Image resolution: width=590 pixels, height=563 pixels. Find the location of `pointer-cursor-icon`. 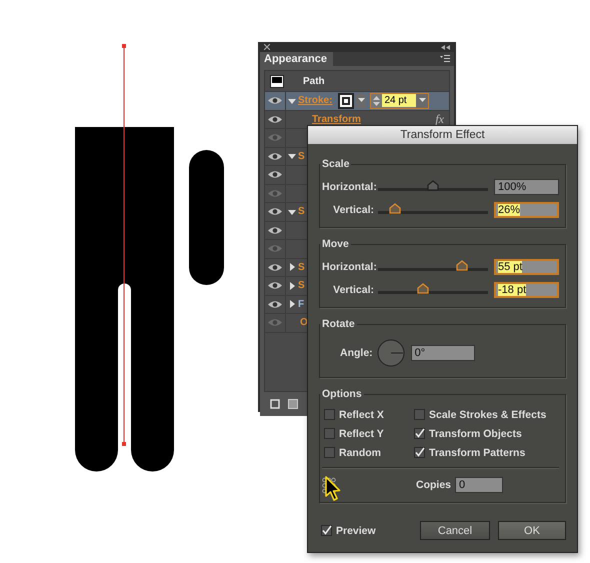

pointer-cursor-icon is located at coordinates (333, 489).